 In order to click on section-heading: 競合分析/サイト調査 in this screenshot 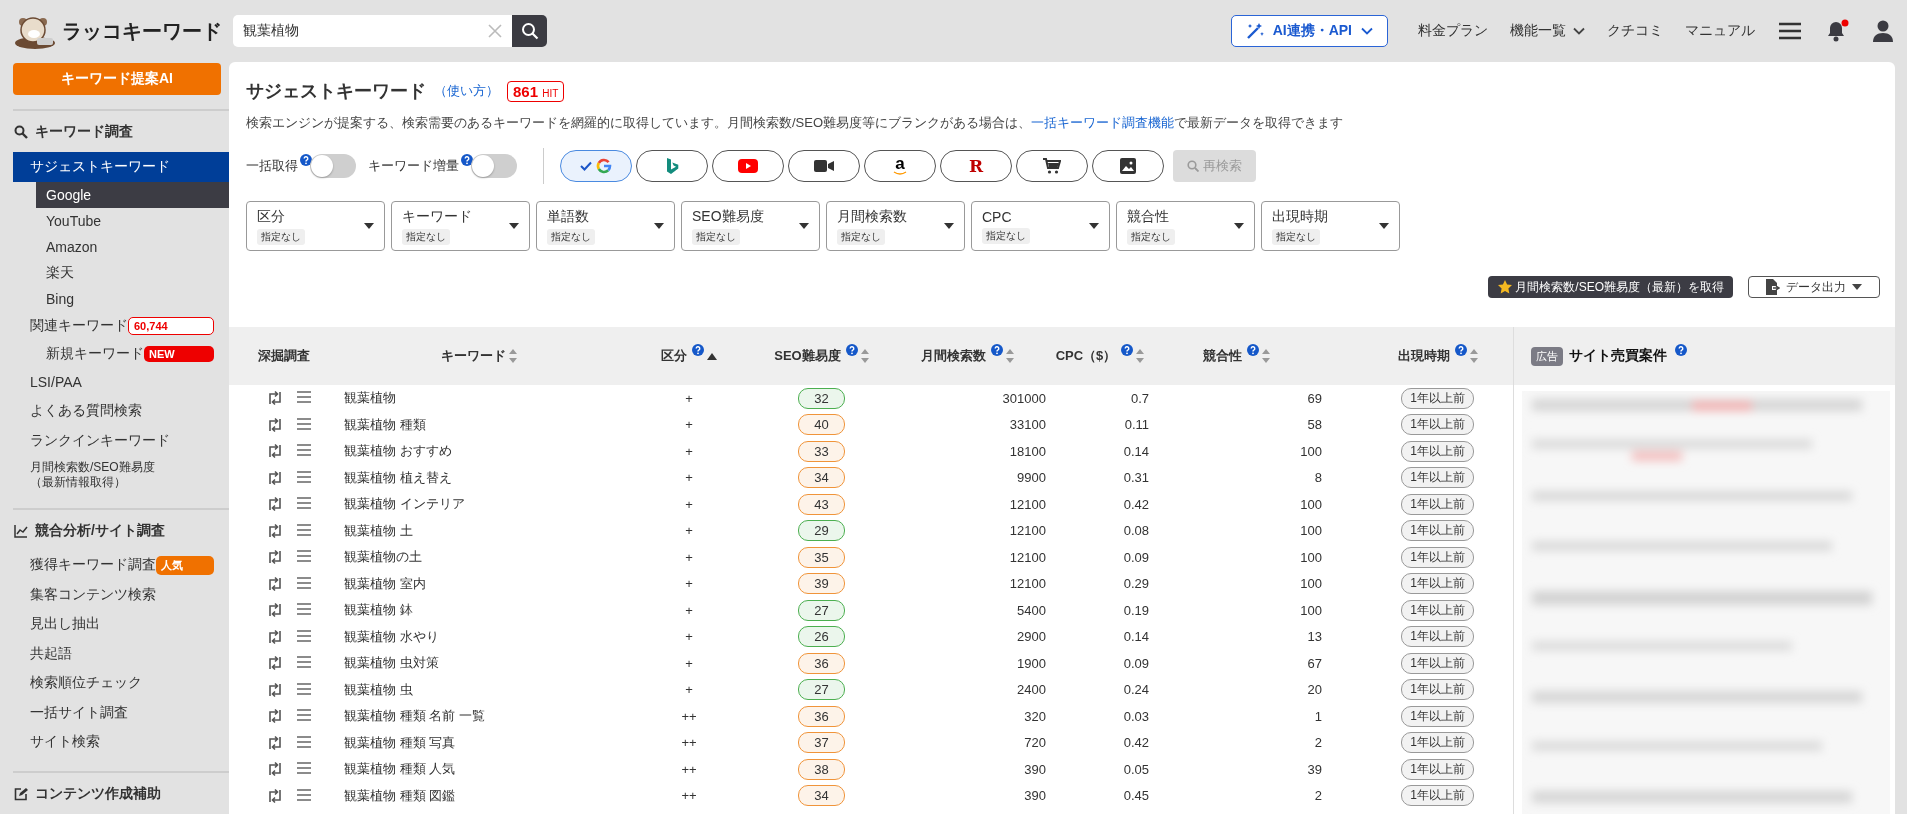, I will do `click(100, 530)`.